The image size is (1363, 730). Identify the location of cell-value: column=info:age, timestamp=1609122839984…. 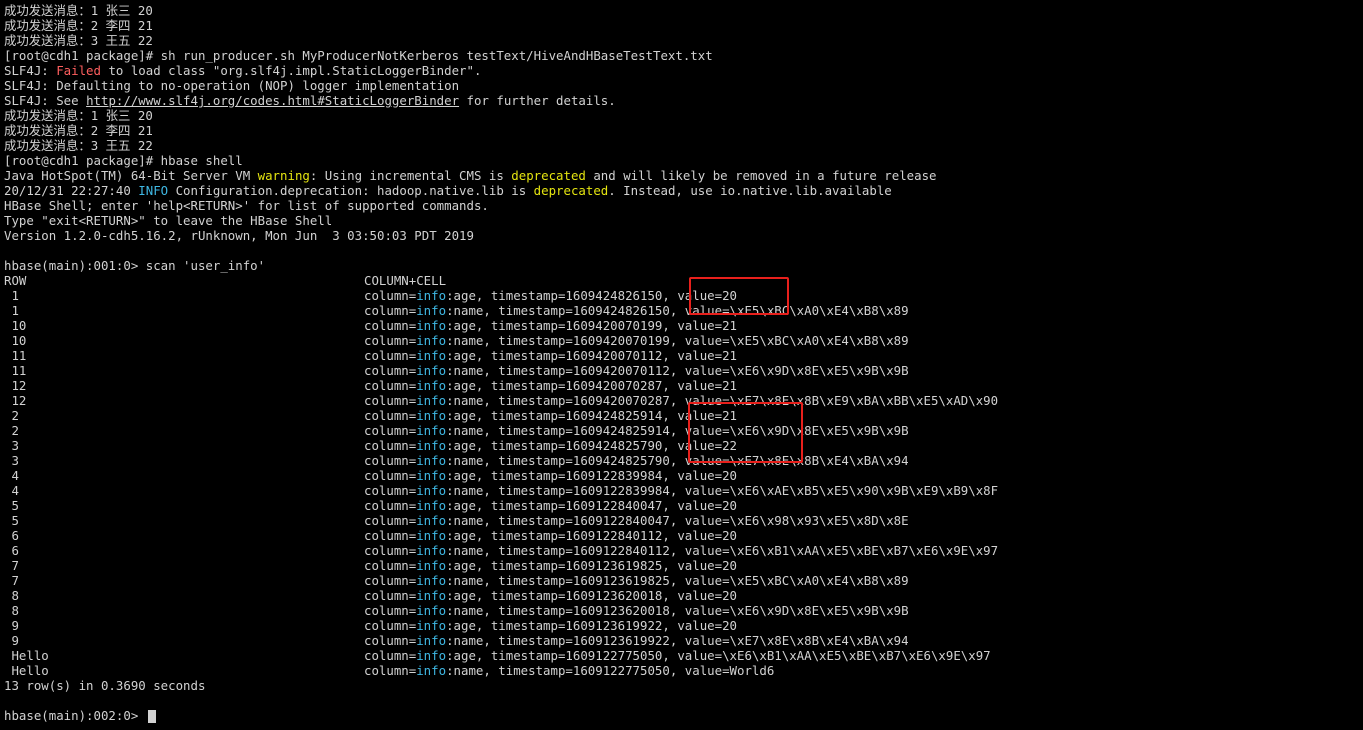
(863, 475).